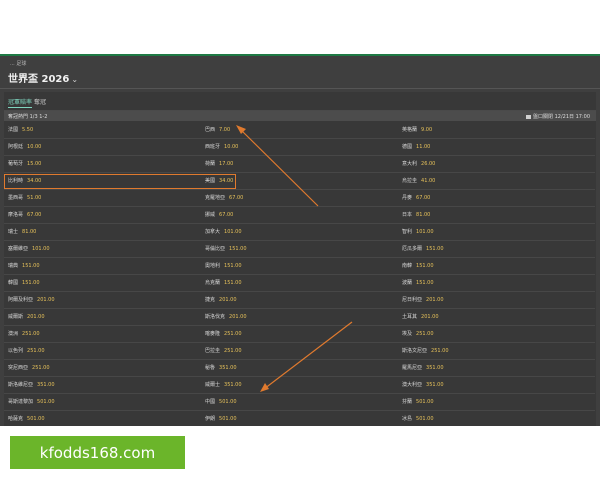  Describe the element at coordinates (496, 198) in the screenshot. I see `odds-cell: 丹麥 67.00` at that location.